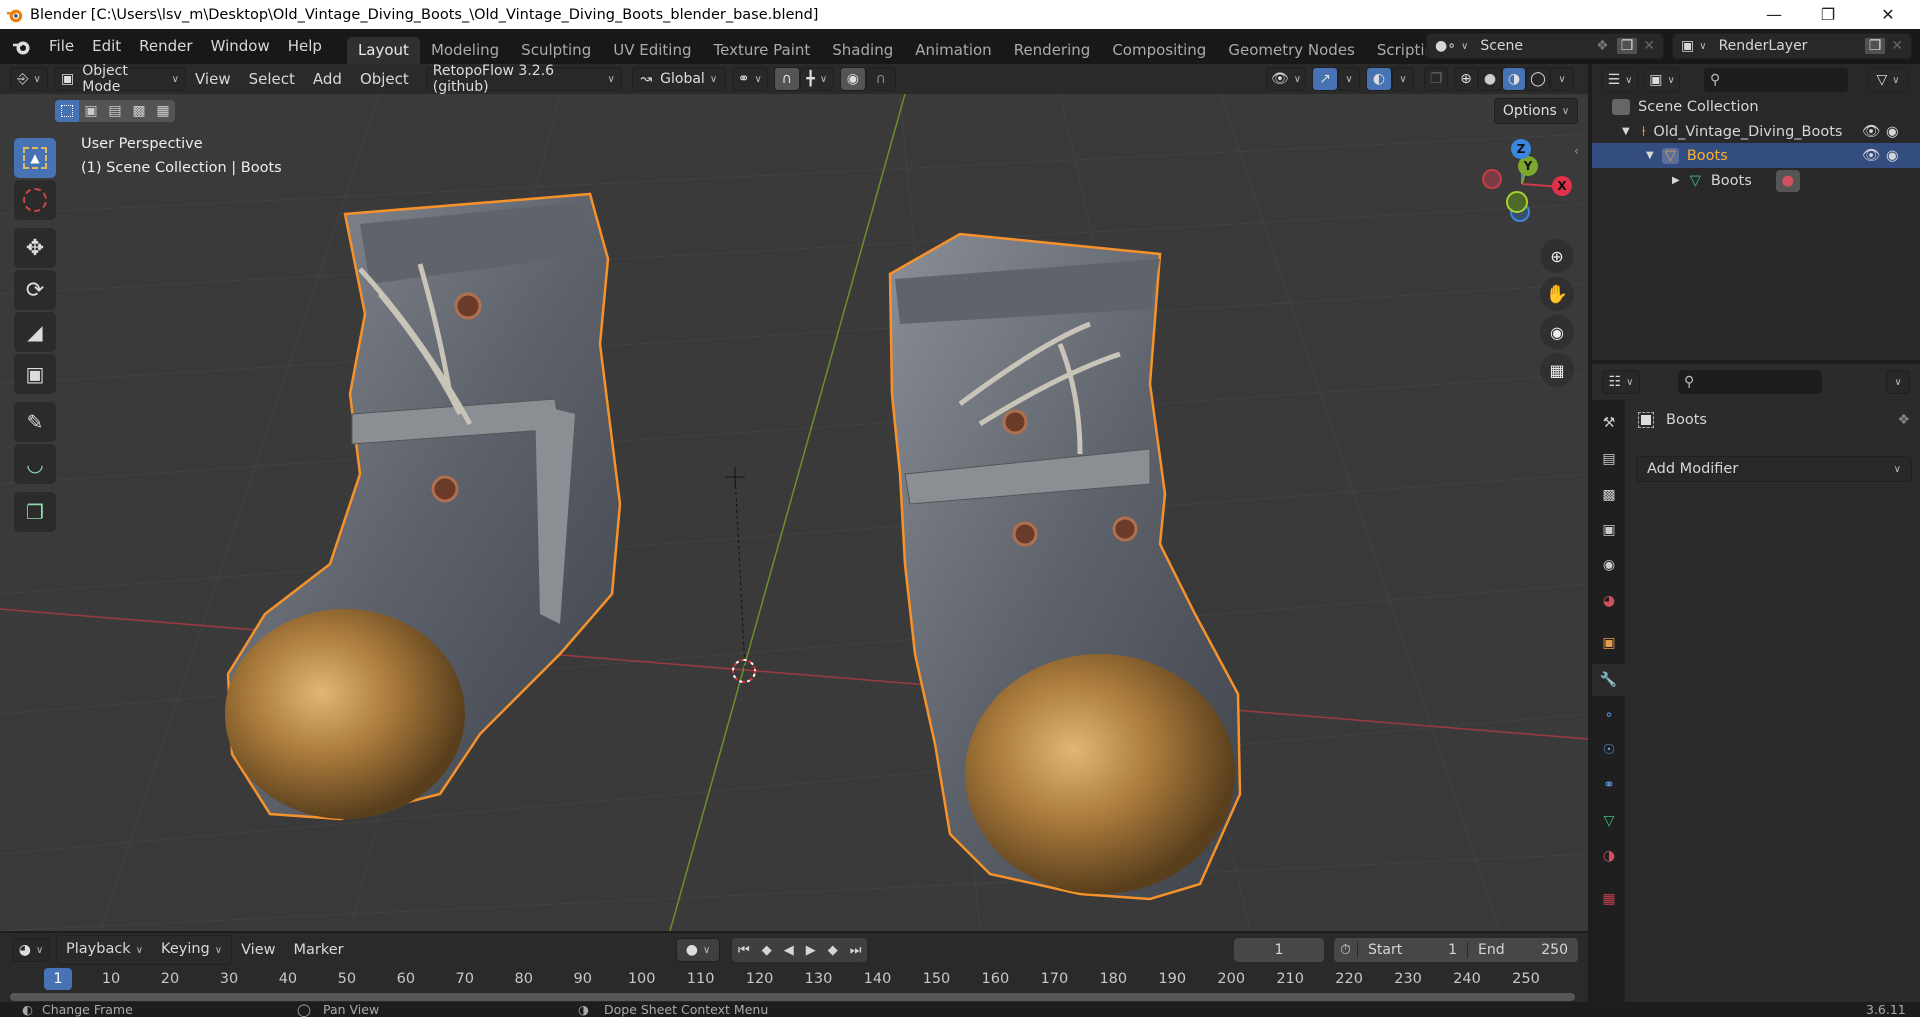 This screenshot has height=1017, width=1920. What do you see at coordinates (1774, 469) in the screenshot?
I see `add-modifier-dropdown: Add Modifier ∨` at bounding box center [1774, 469].